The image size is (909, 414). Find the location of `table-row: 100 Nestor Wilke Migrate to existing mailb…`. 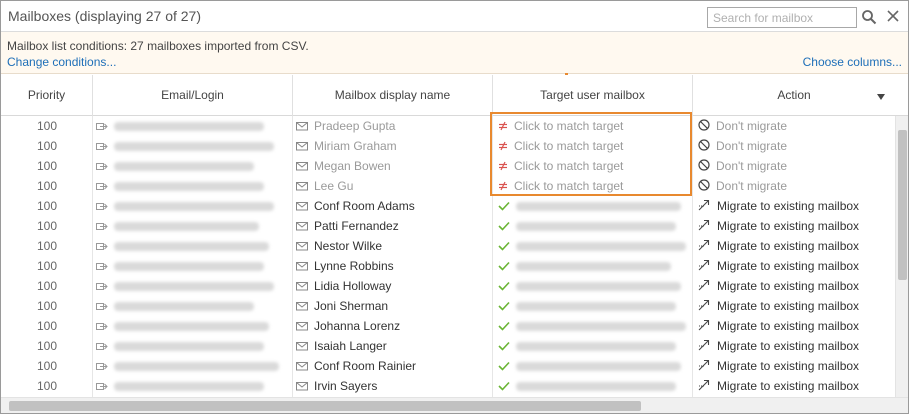

table-row: 100 Nestor Wilke Migrate to existing mailb… is located at coordinates (448, 246).